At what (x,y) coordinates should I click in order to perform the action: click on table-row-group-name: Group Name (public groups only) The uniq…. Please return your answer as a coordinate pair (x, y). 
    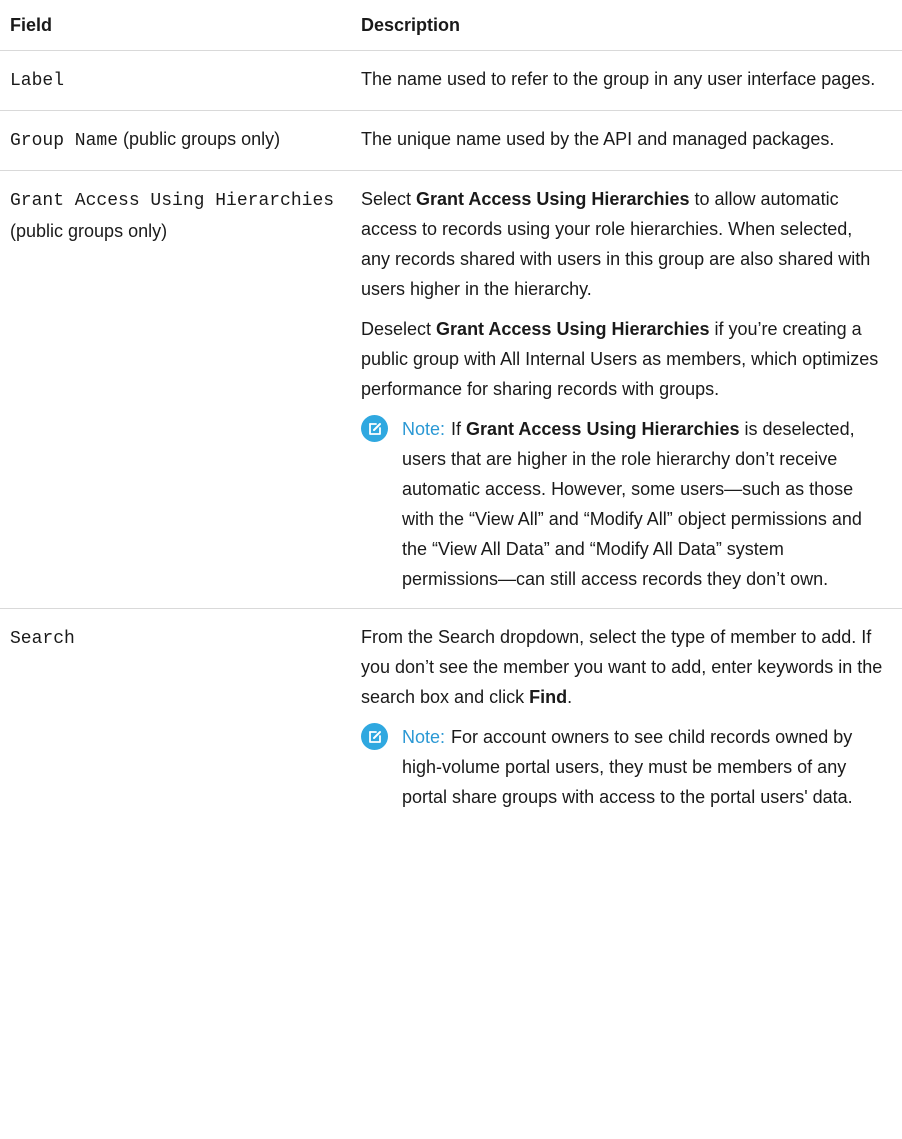
    Looking at the image, I should click on (451, 140).